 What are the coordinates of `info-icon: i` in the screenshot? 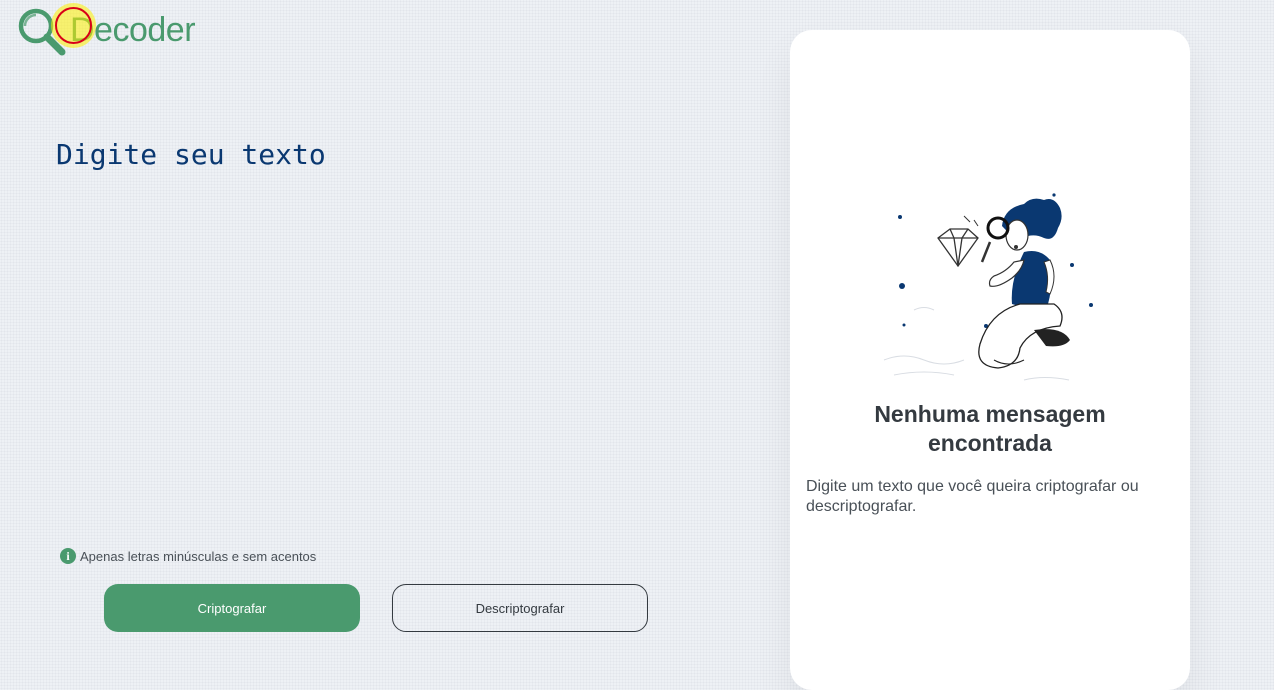 It's located at (68, 556).